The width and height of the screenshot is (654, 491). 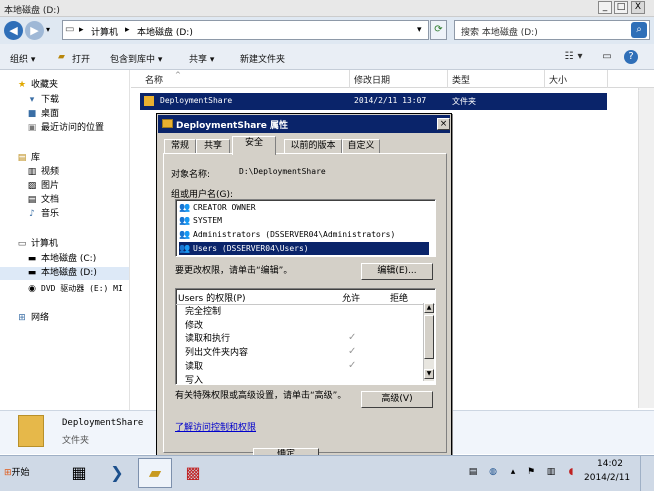 What do you see at coordinates (638, 7) in the screenshot?
I see `close-button: X` at bounding box center [638, 7].